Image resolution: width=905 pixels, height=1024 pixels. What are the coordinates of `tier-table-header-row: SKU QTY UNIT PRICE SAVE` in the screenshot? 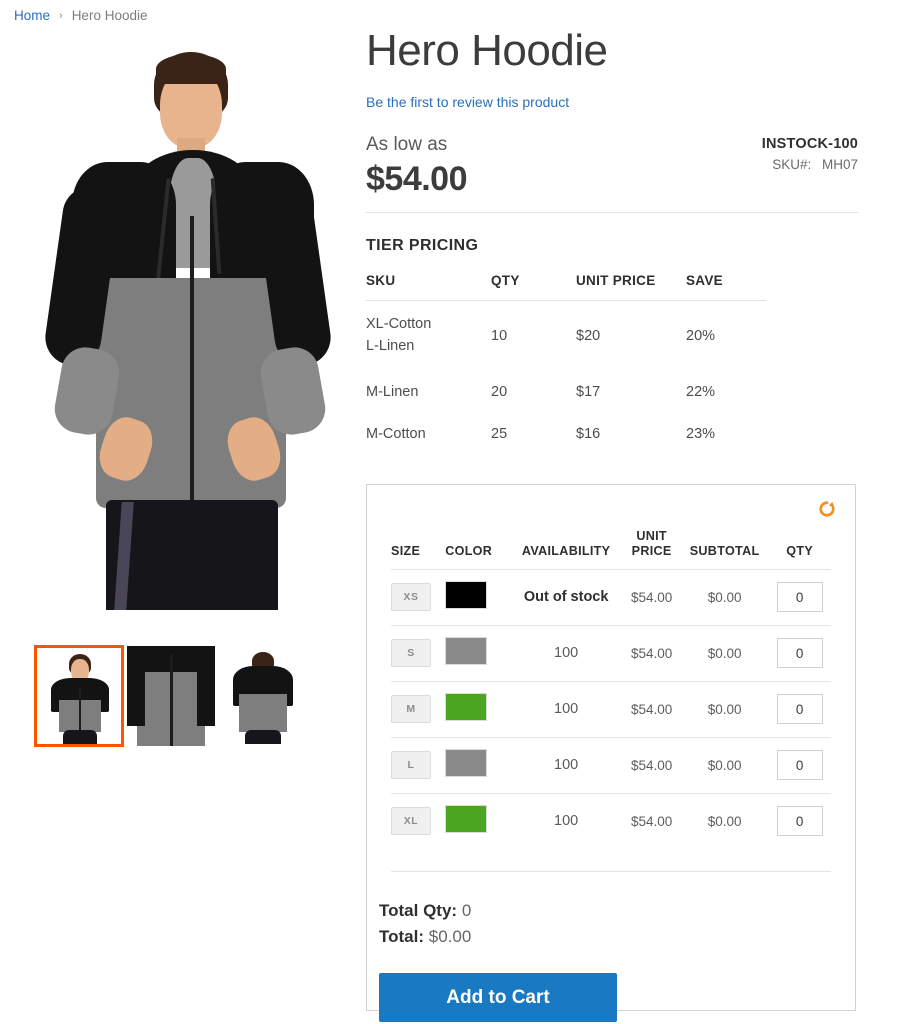 It's located at (566, 287).